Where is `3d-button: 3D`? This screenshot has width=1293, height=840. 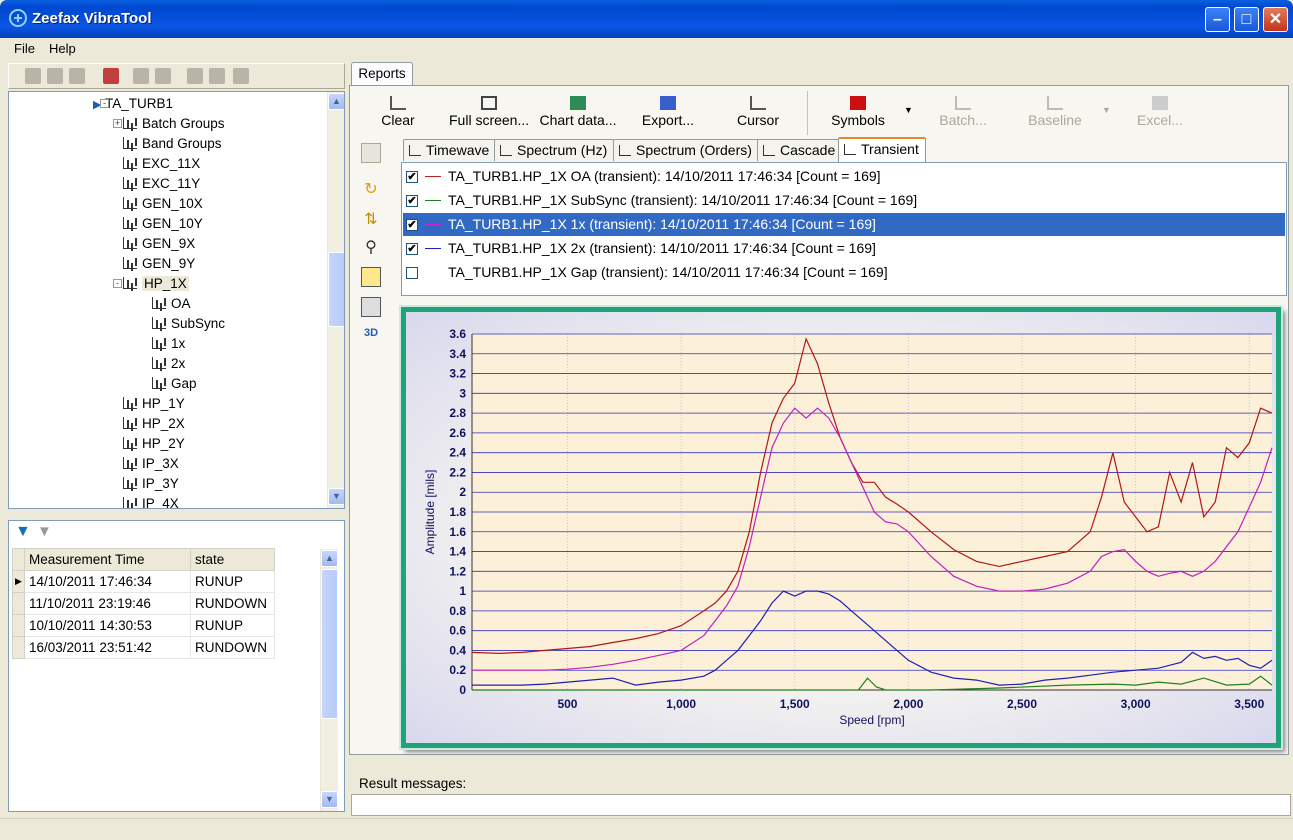
3d-button: 3D is located at coordinates (371, 337).